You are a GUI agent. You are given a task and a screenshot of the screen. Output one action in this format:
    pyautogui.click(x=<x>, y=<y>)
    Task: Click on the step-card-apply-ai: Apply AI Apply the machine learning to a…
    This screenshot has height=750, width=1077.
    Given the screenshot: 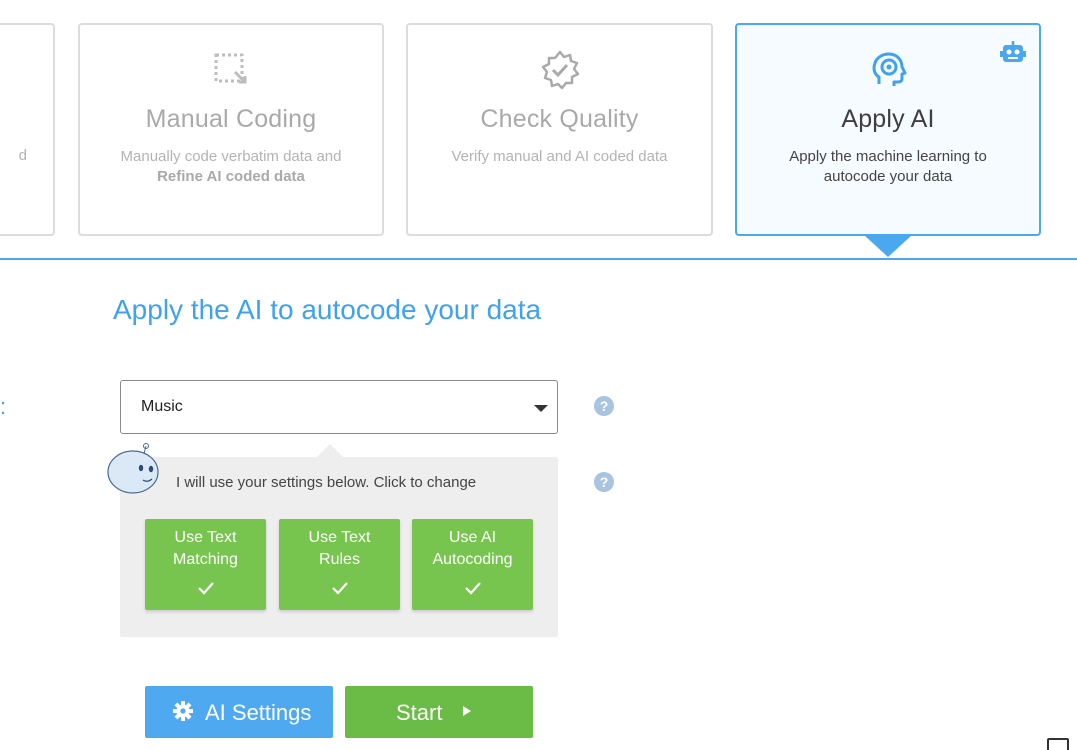 What is the action you would take?
    pyautogui.click(x=888, y=129)
    